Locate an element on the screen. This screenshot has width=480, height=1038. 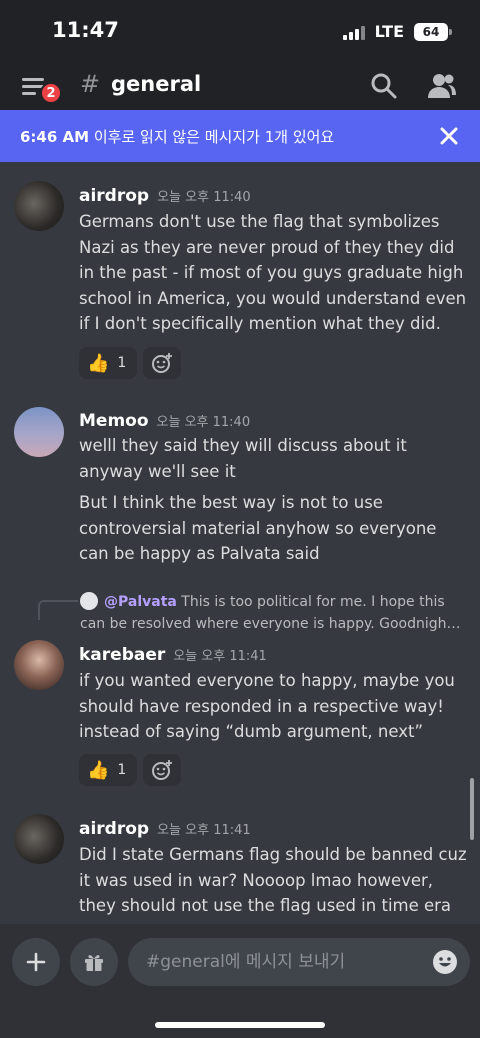
hash-icon: # is located at coordinates (90, 84).